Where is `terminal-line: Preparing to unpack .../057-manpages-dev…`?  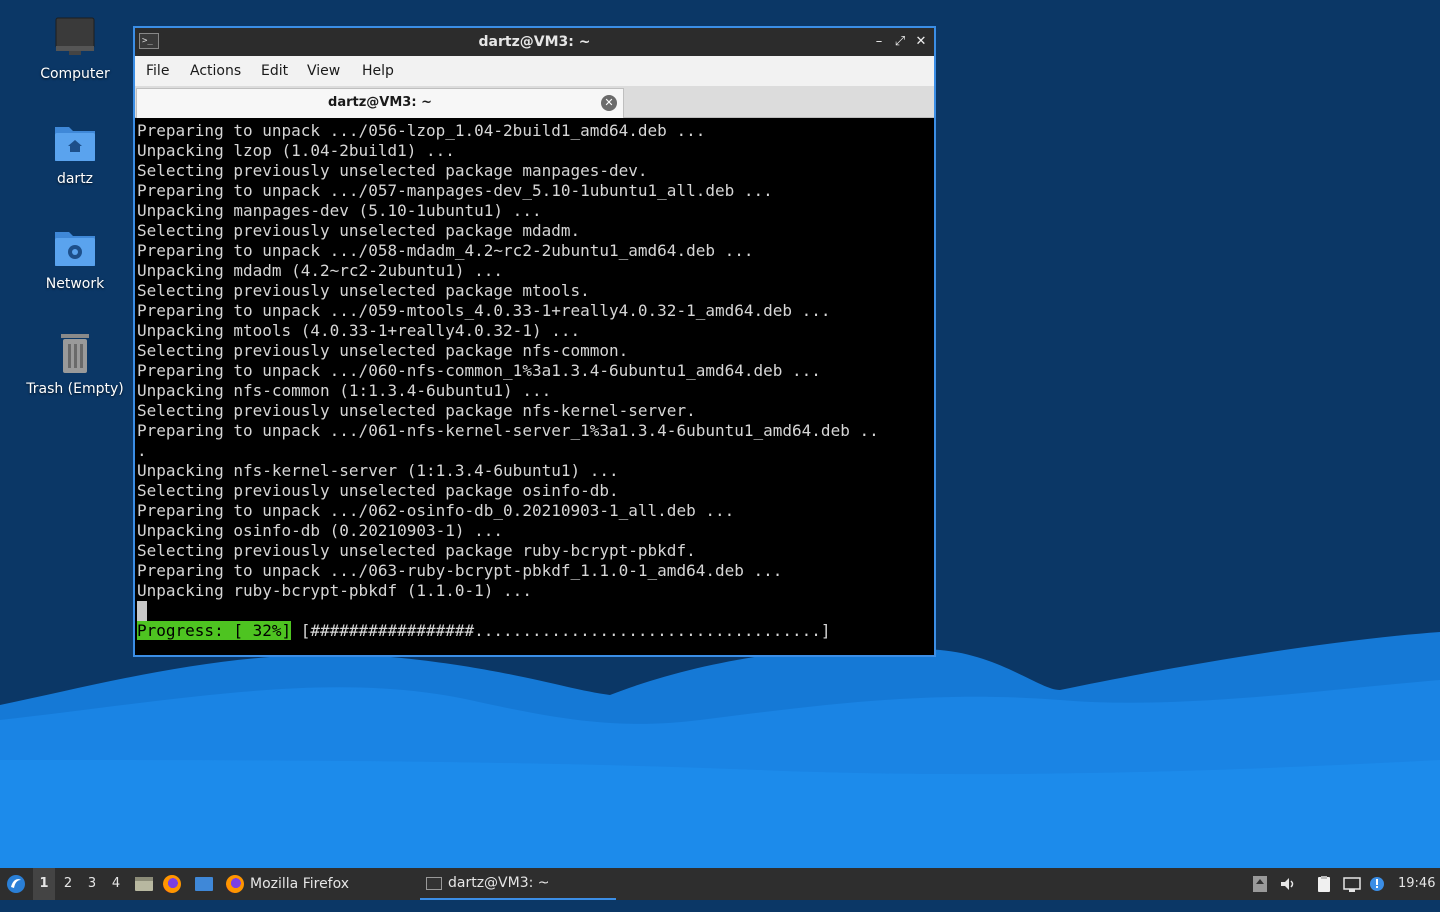
terminal-line: Preparing to unpack .../057-manpages-dev… is located at coordinates (455, 190).